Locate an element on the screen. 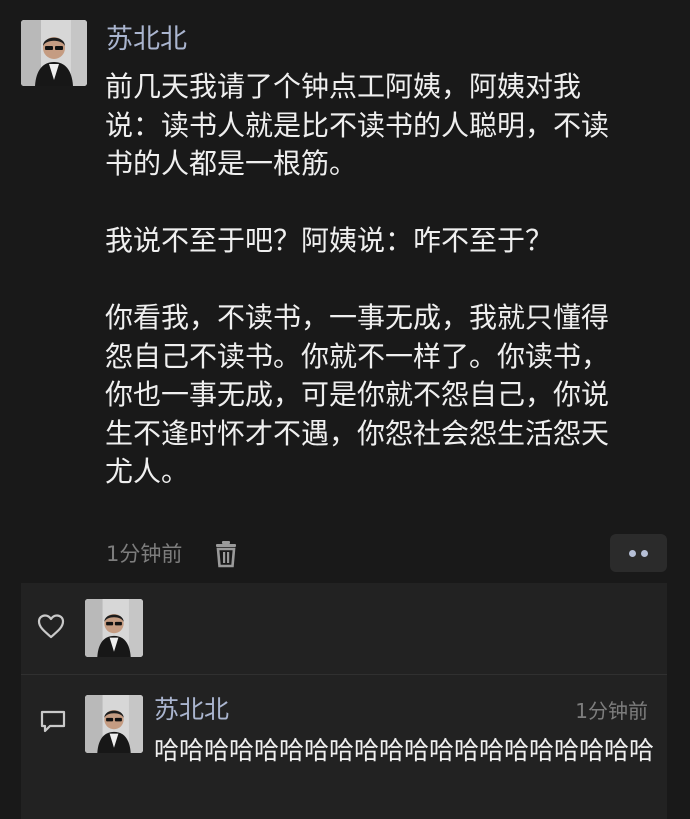 This screenshot has height=819, width=690. heart-icon is located at coordinates (51, 626).